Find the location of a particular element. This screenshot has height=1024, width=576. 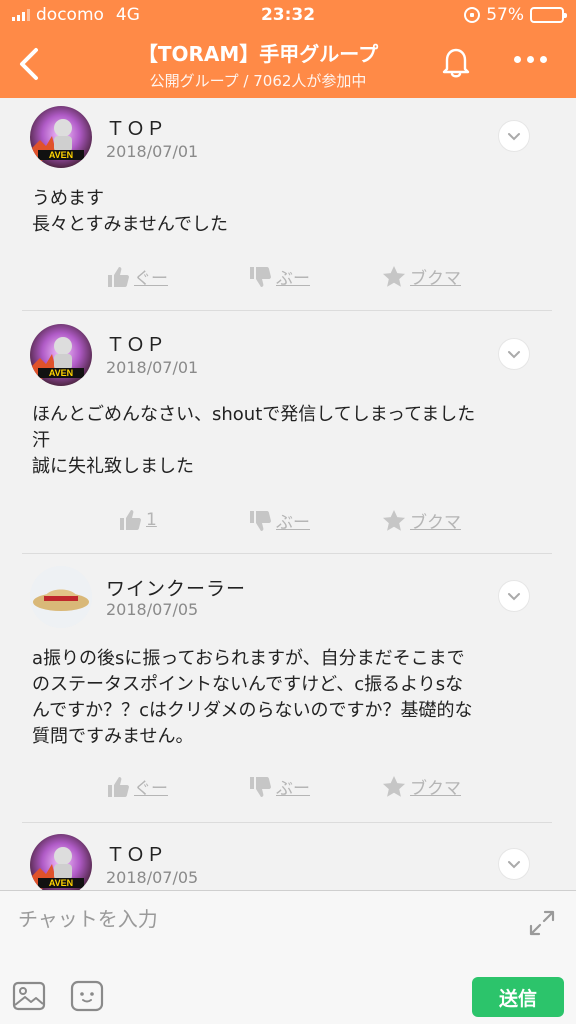

chat-composer: チャットを入力 送信 is located at coordinates (288, 957).